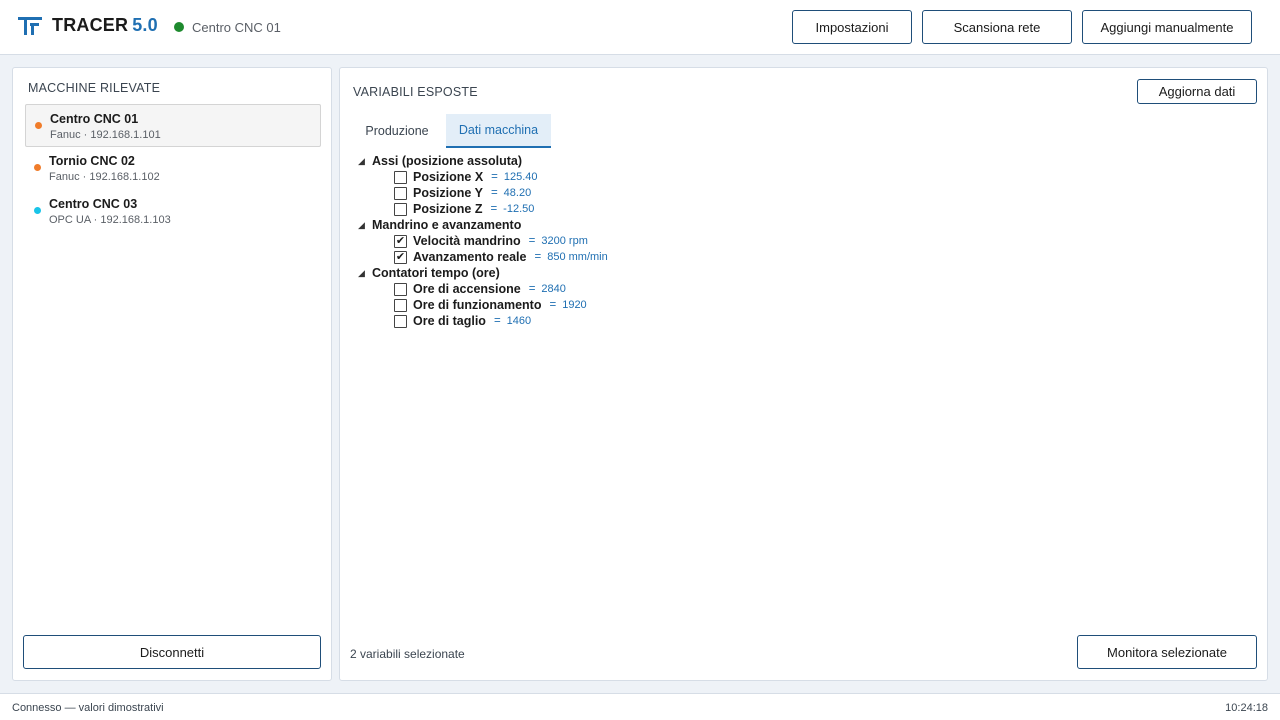 The image size is (1280, 720). Describe the element at coordinates (477, 305) in the screenshot. I see `variable-name: Ore di funzionamento` at that location.